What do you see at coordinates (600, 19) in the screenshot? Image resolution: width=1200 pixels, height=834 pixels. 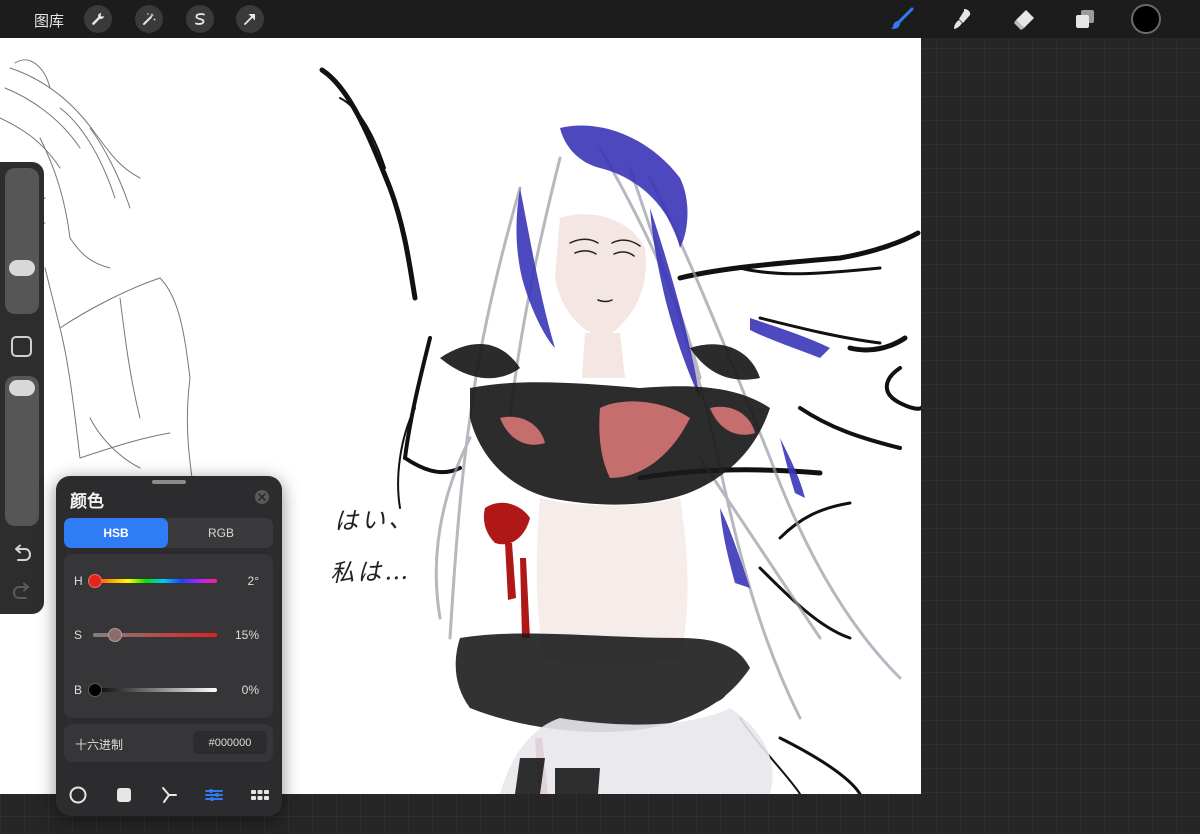 I see `top-toolbar: 图库` at bounding box center [600, 19].